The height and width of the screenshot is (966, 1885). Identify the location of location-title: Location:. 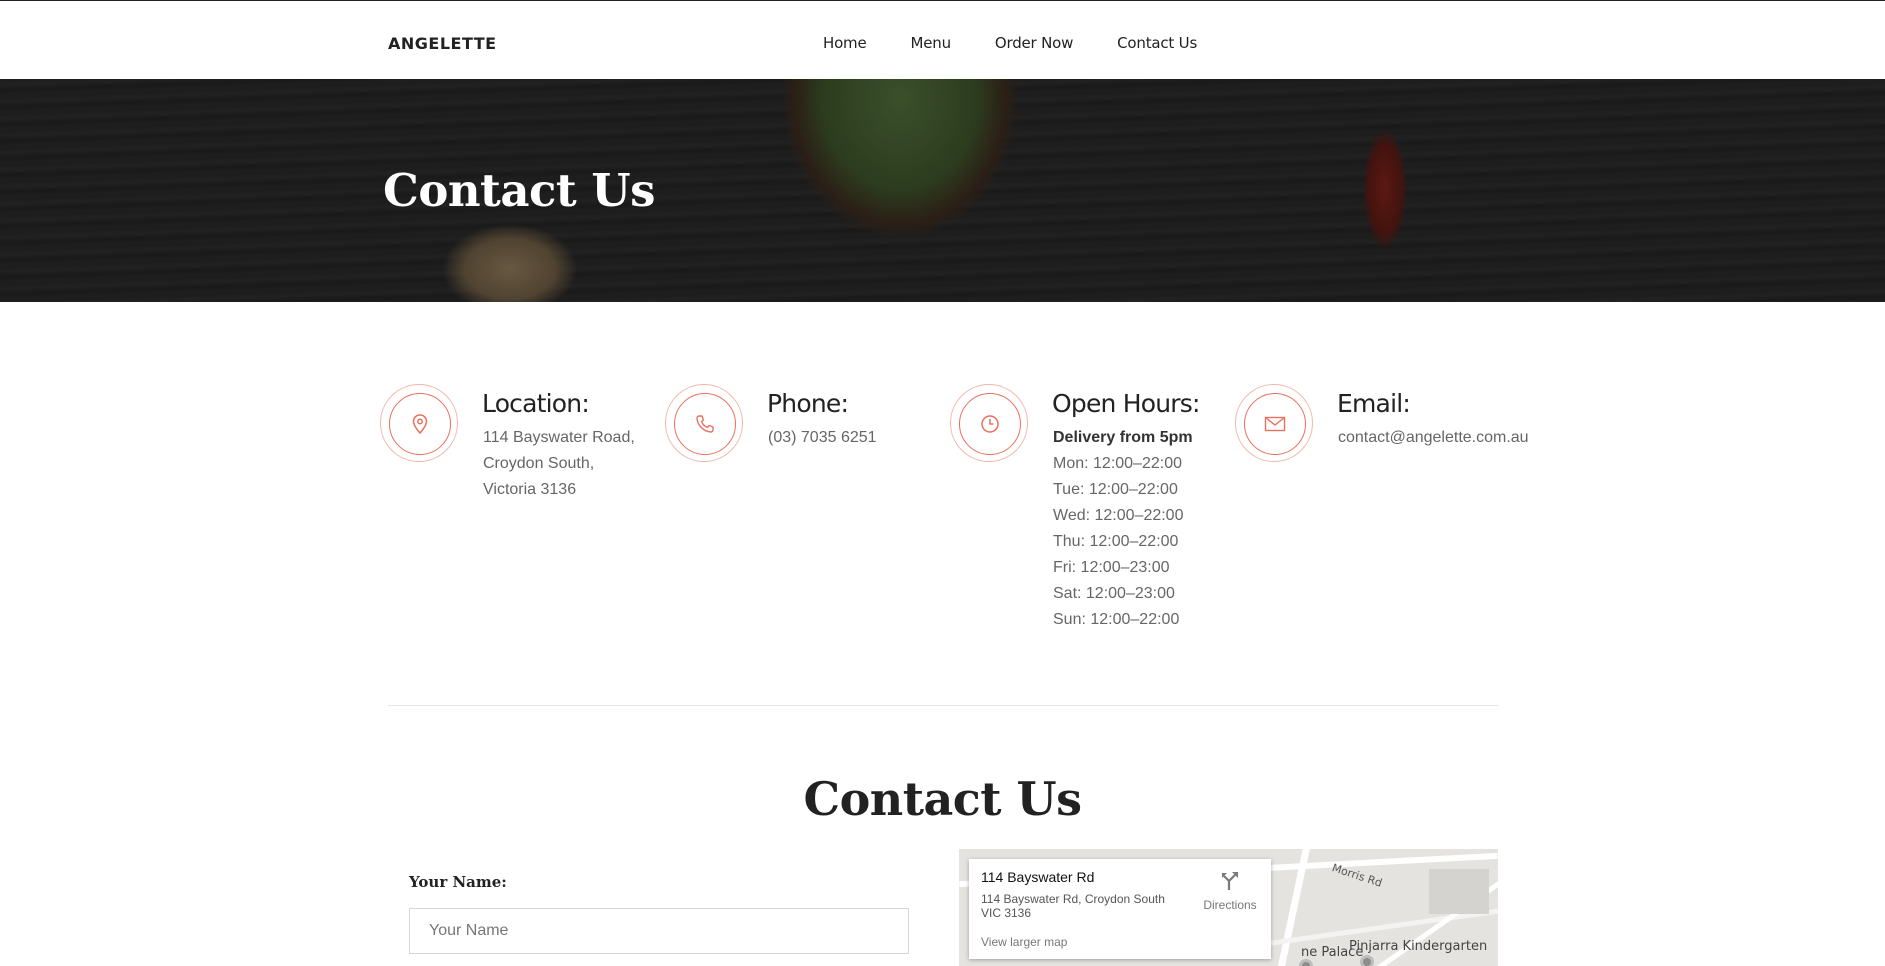
(536, 403).